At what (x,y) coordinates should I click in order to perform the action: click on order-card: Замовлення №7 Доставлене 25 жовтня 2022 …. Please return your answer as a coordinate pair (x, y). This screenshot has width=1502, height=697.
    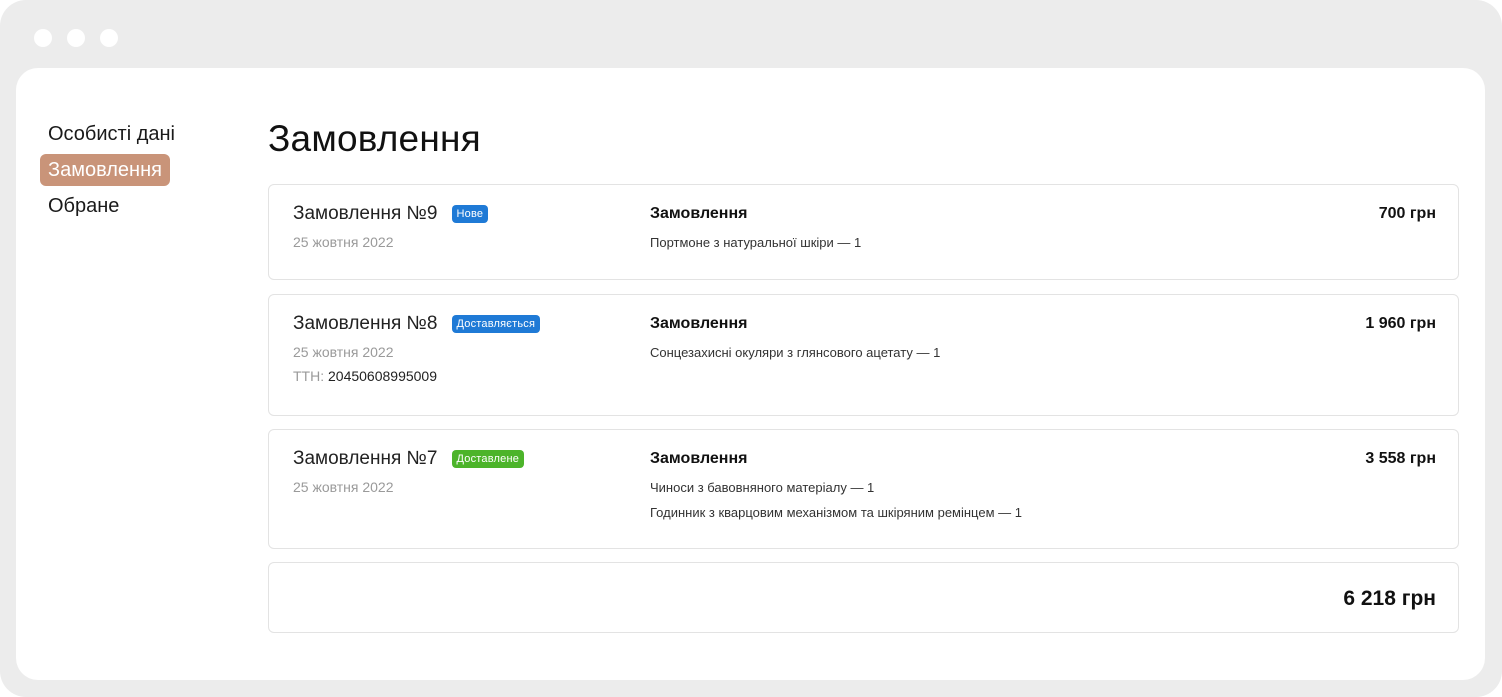
    Looking at the image, I should click on (863, 489).